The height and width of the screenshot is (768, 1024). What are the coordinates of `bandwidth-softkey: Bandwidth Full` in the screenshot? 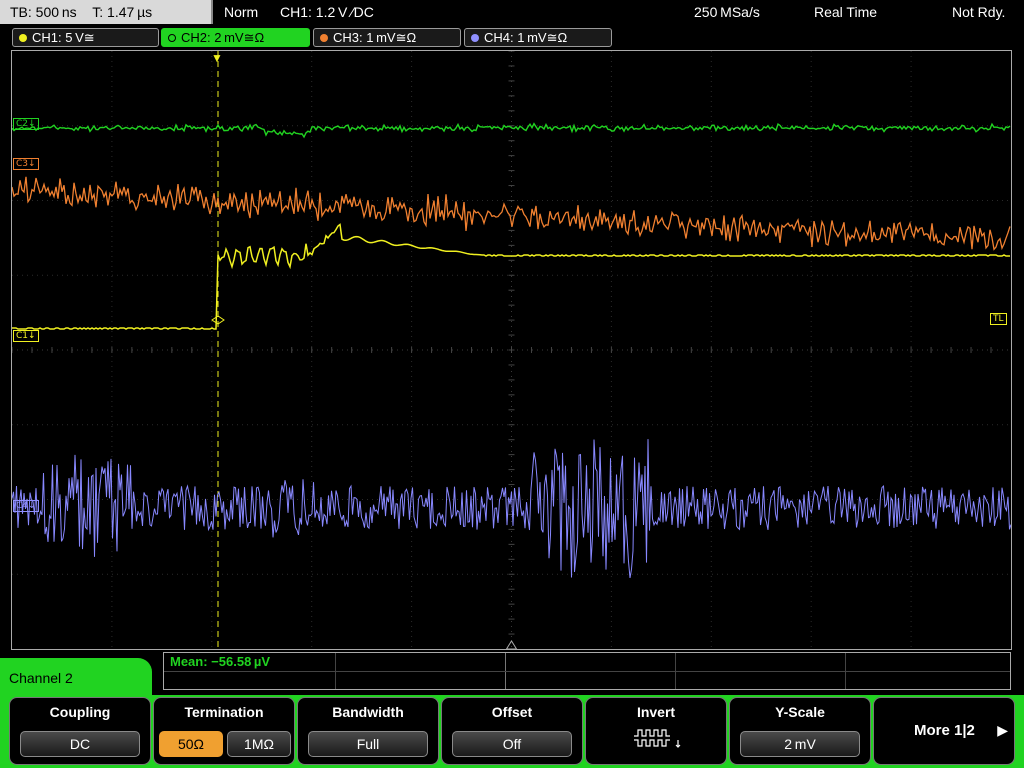 It's located at (368, 731).